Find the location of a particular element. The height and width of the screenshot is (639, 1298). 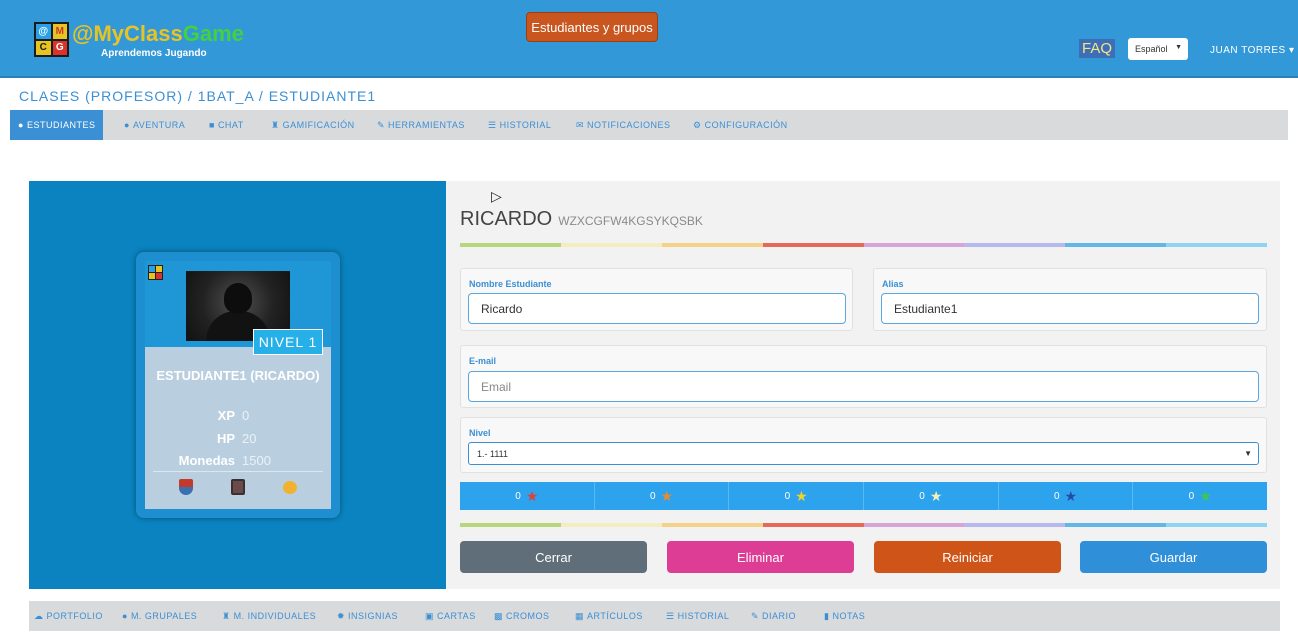

tab-label: M. GRUPALES is located at coordinates (164, 616).